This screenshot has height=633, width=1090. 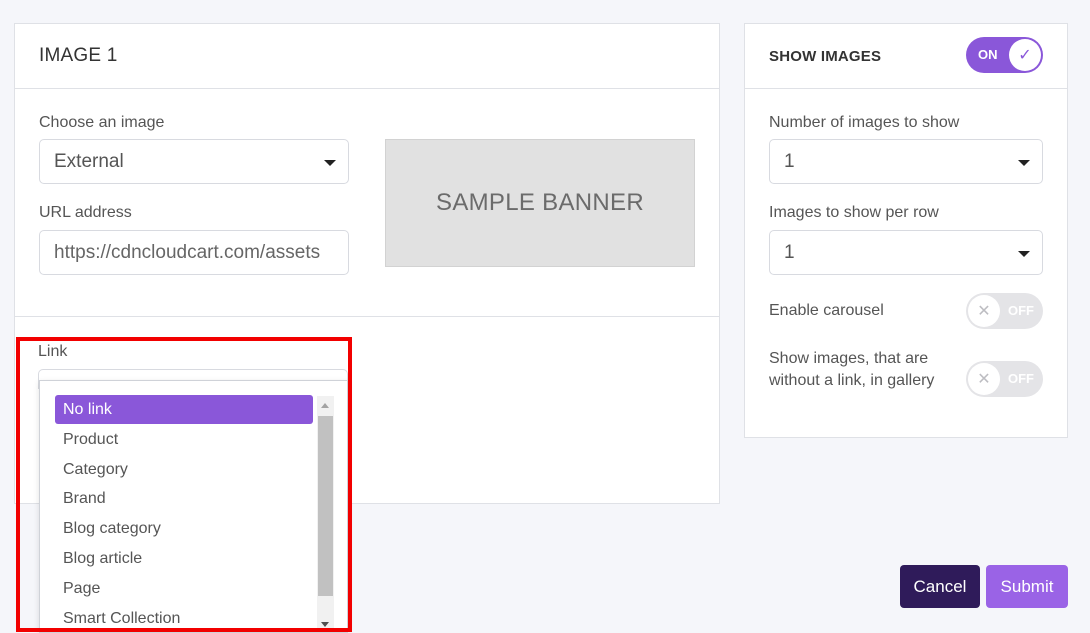 I want to click on section-divider, so click(x=367, y=316).